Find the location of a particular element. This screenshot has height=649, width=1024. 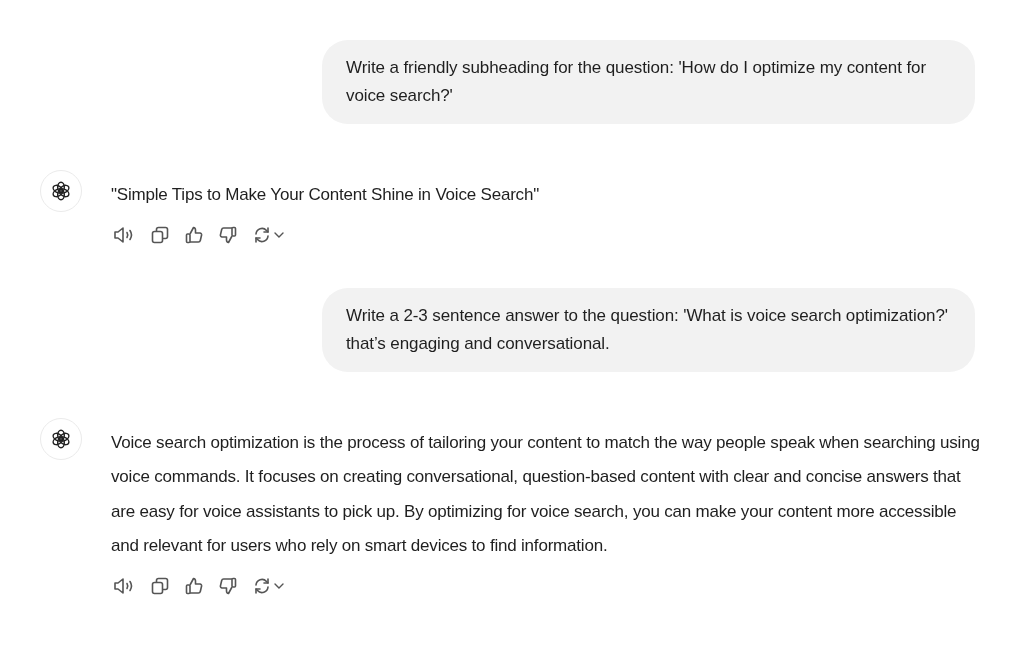

assistant-message: "Simple Tips to Make Your Content Shine in Voice Search" is located at coordinates (325, 195).